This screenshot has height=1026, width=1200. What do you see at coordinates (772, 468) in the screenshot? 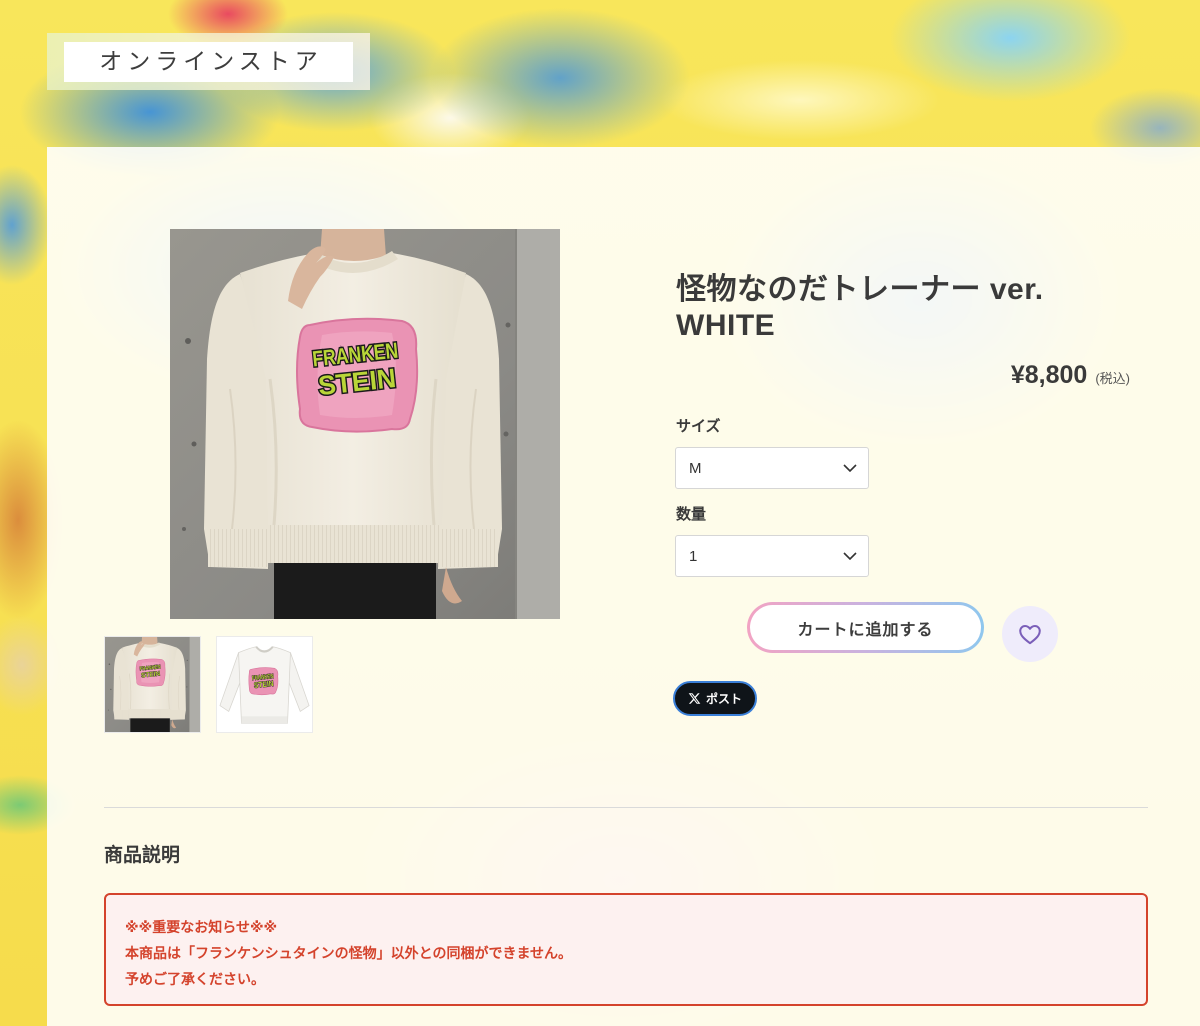
I see `size-select: M` at bounding box center [772, 468].